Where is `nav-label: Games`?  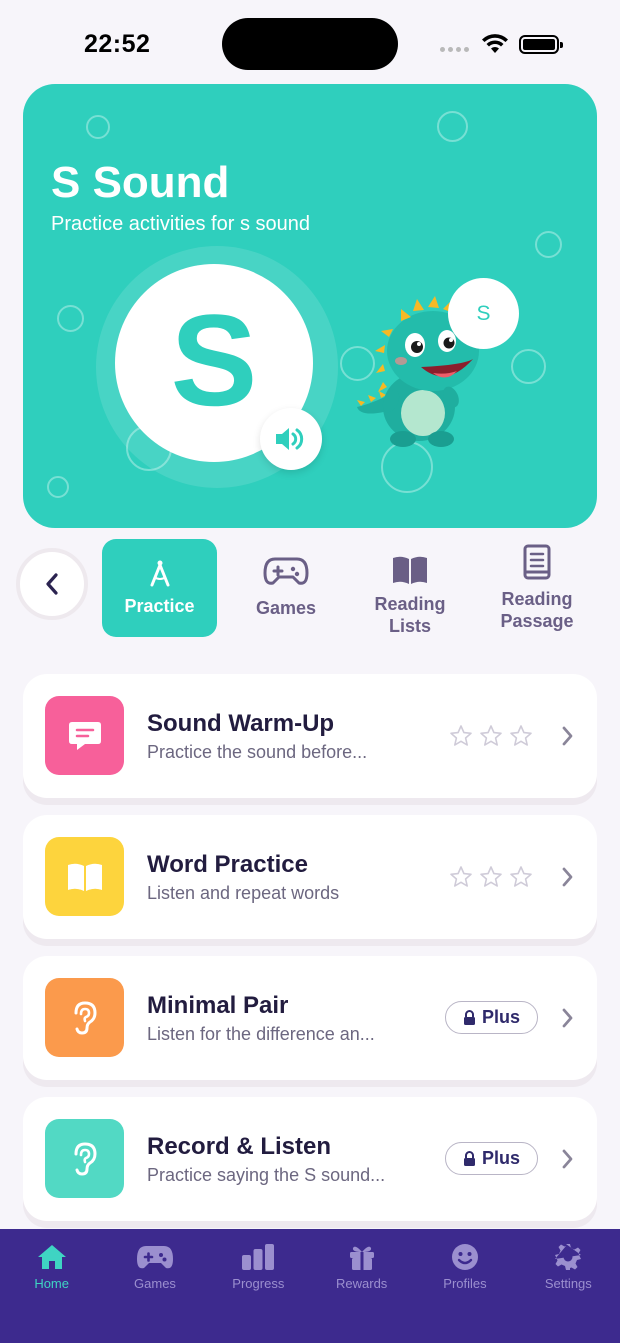
nav-label: Games is located at coordinates (155, 1283).